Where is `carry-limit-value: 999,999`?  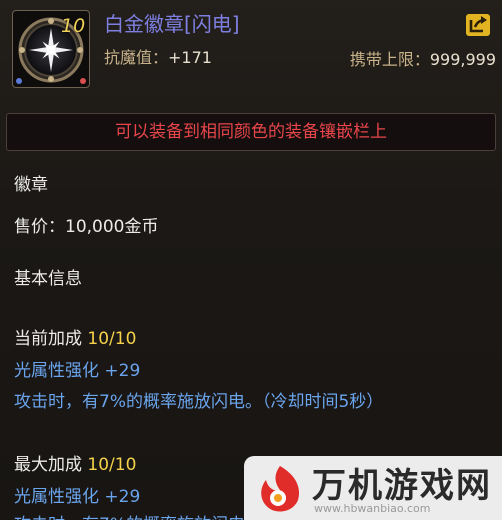 carry-limit-value: 999,999 is located at coordinates (462, 59).